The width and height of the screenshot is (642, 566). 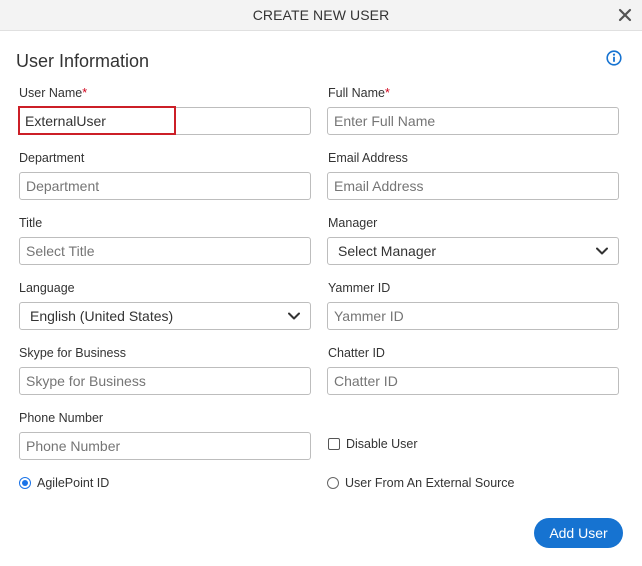 I want to click on chatter-input, so click(x=473, y=381).